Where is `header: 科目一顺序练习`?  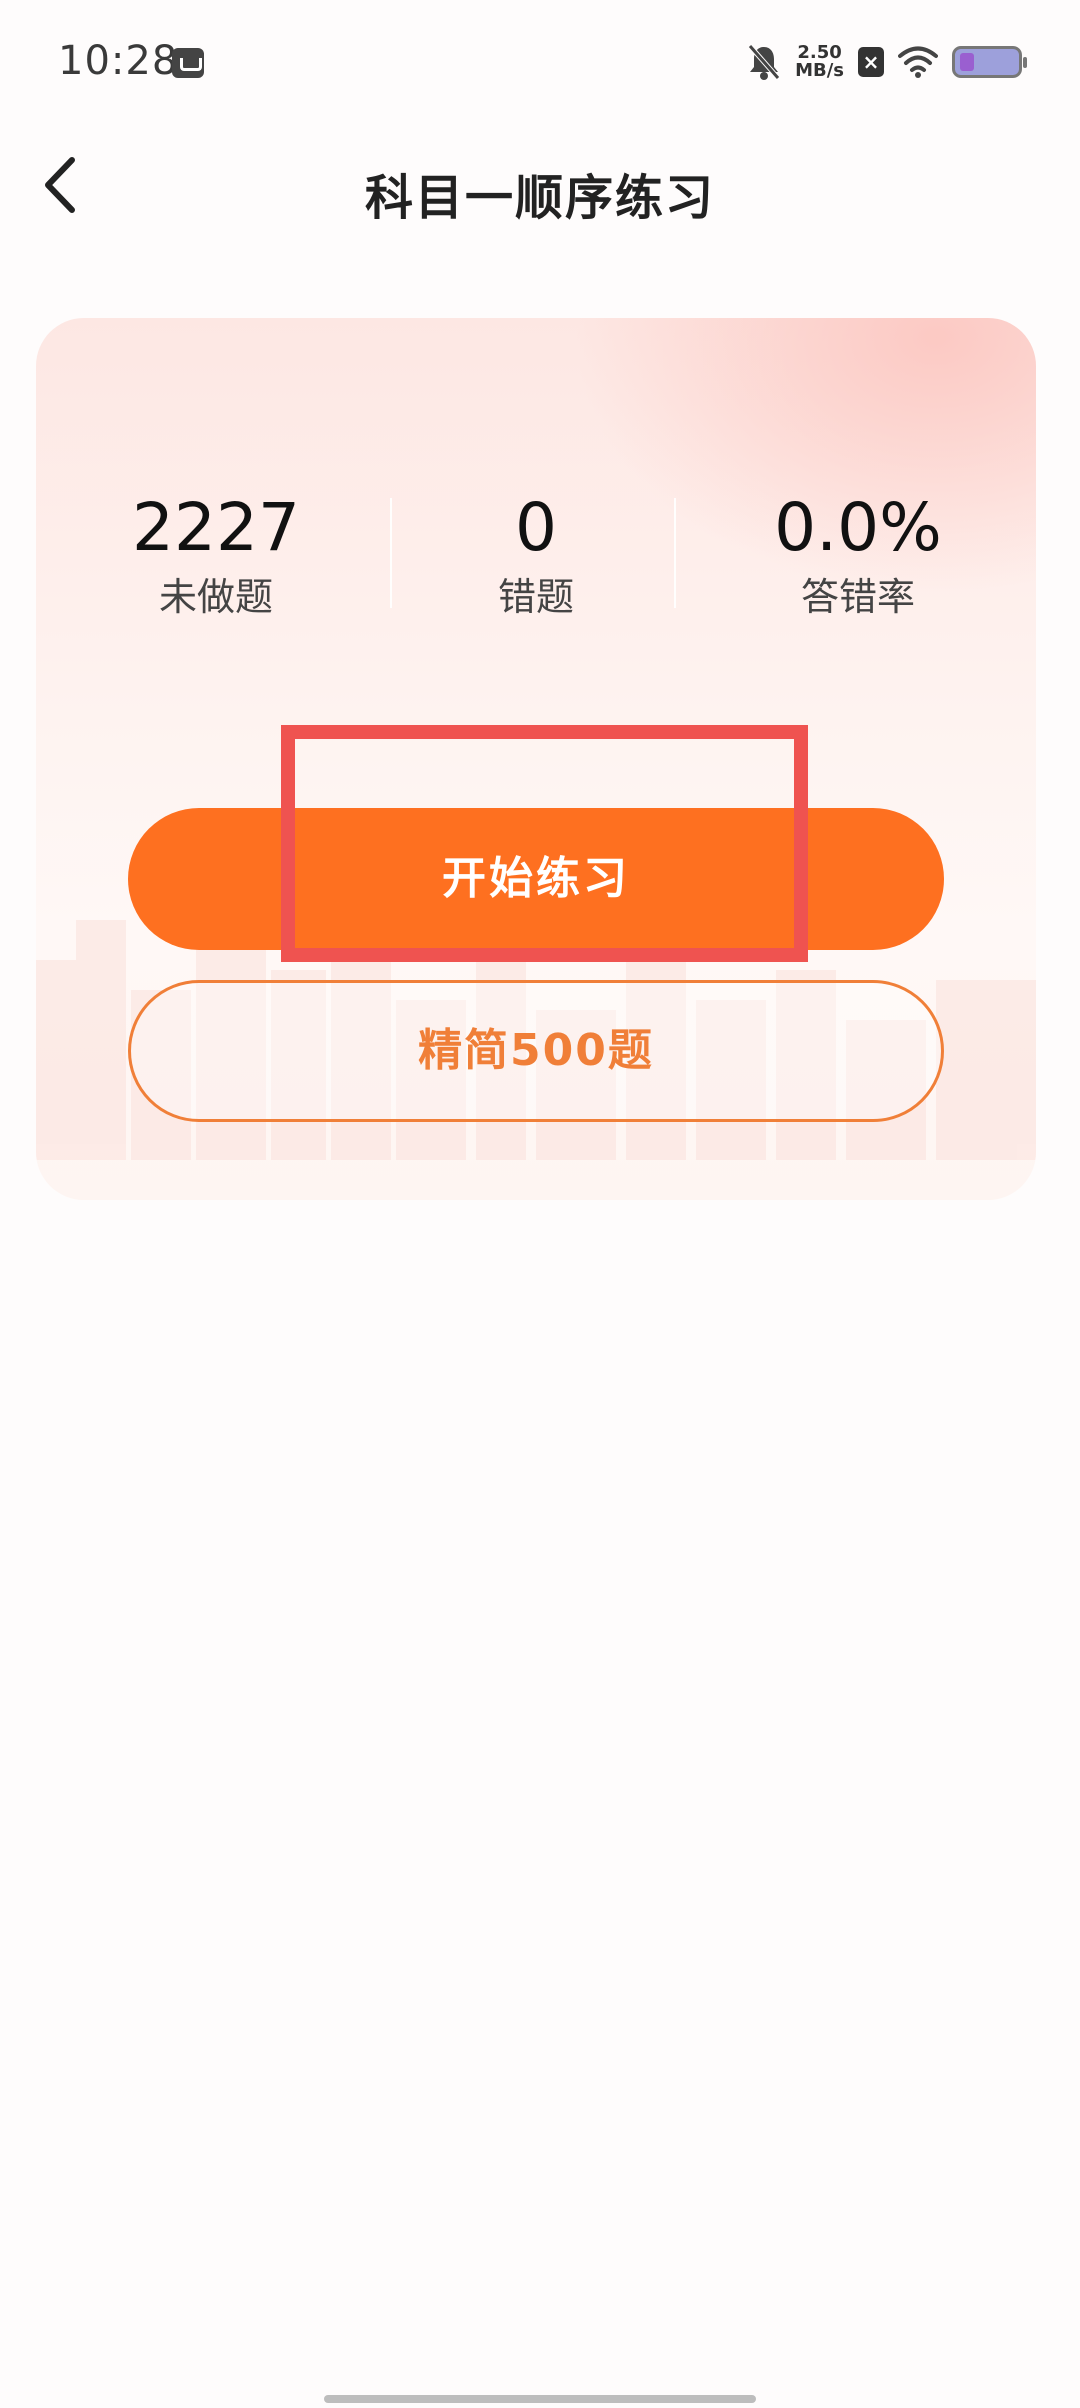 header: 科目一顺序练习 is located at coordinates (540, 185).